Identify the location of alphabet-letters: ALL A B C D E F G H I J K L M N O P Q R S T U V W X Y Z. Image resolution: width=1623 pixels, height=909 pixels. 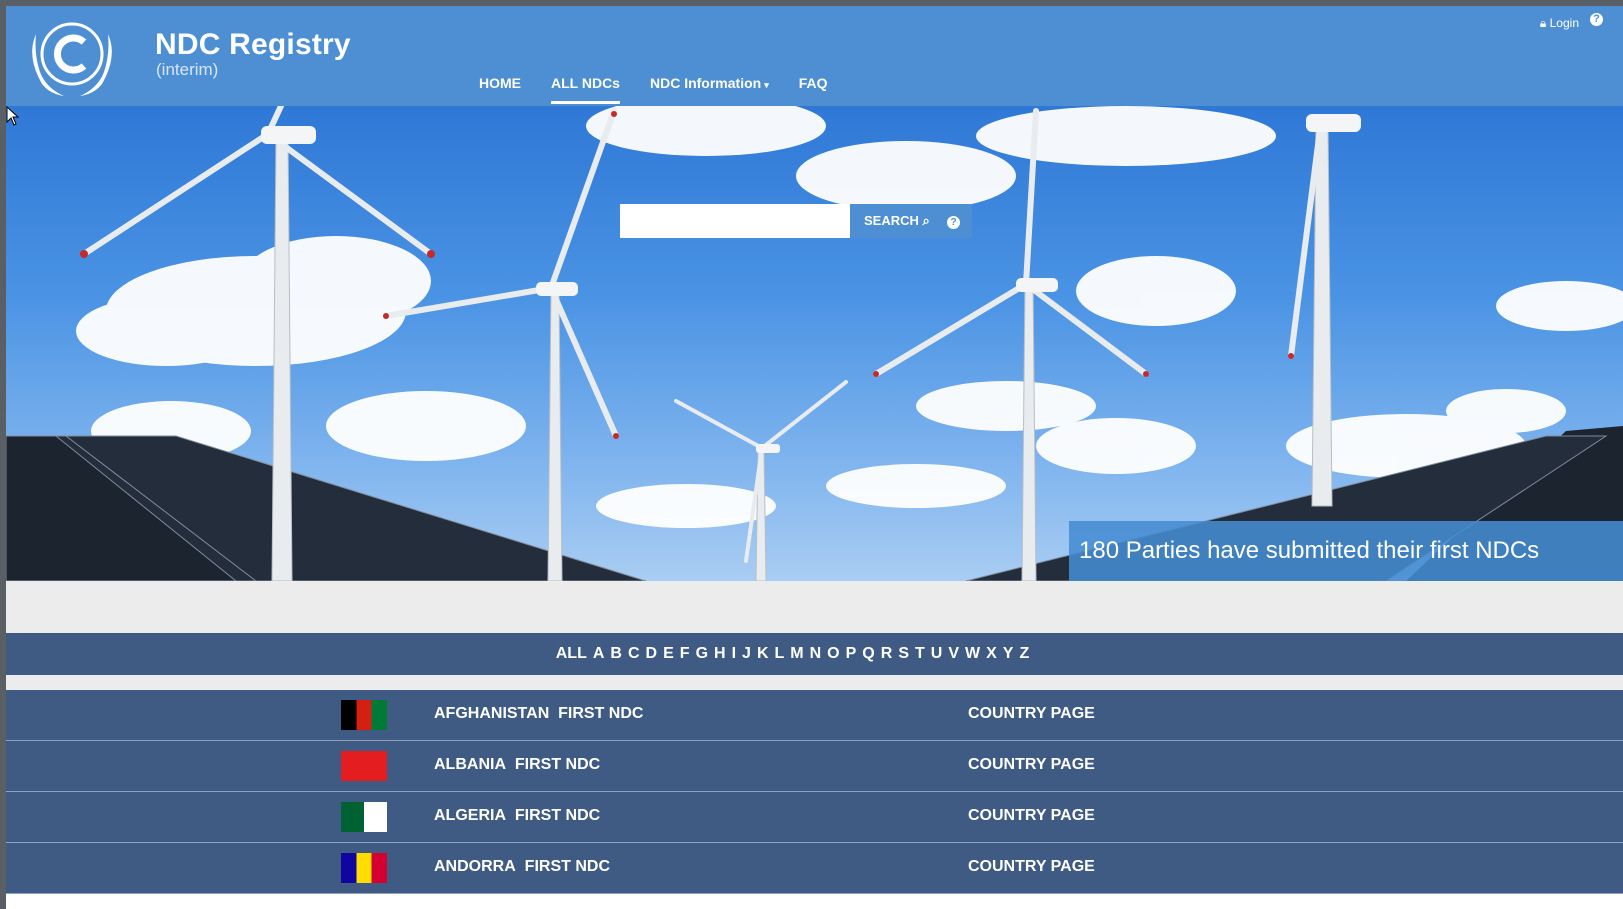
(792, 654).